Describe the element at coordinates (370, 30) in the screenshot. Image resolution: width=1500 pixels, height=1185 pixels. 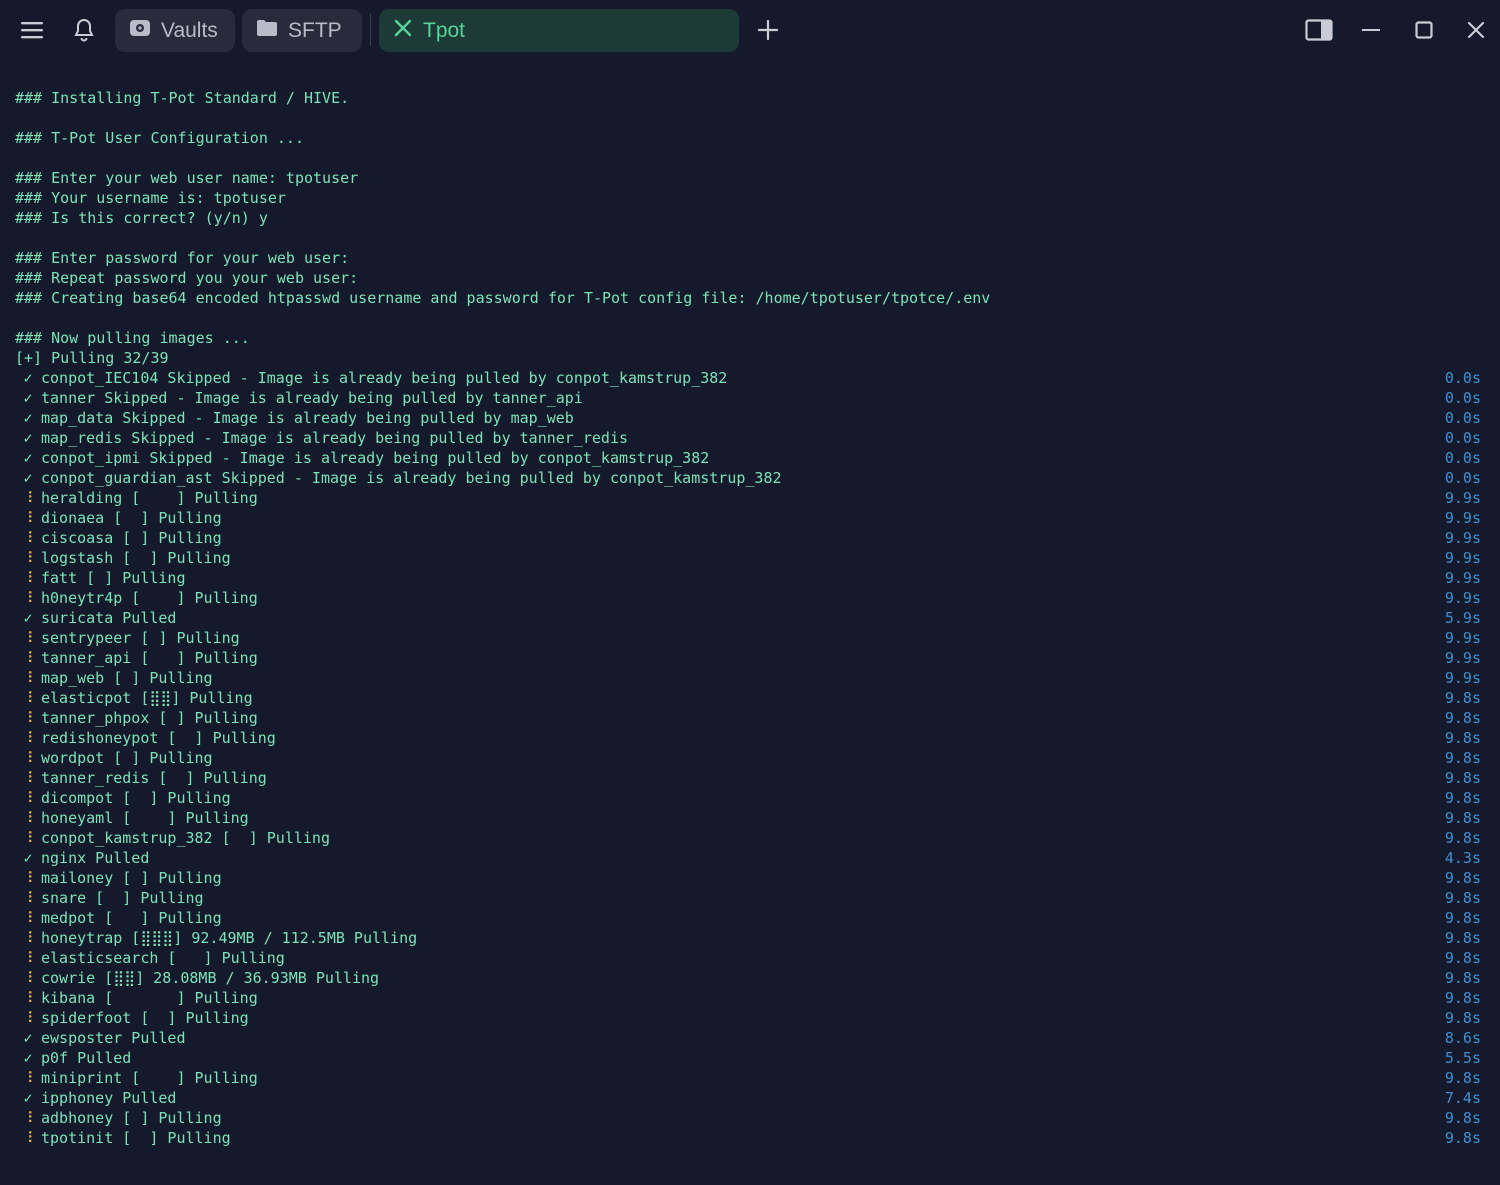
I see `tab-divider` at that location.